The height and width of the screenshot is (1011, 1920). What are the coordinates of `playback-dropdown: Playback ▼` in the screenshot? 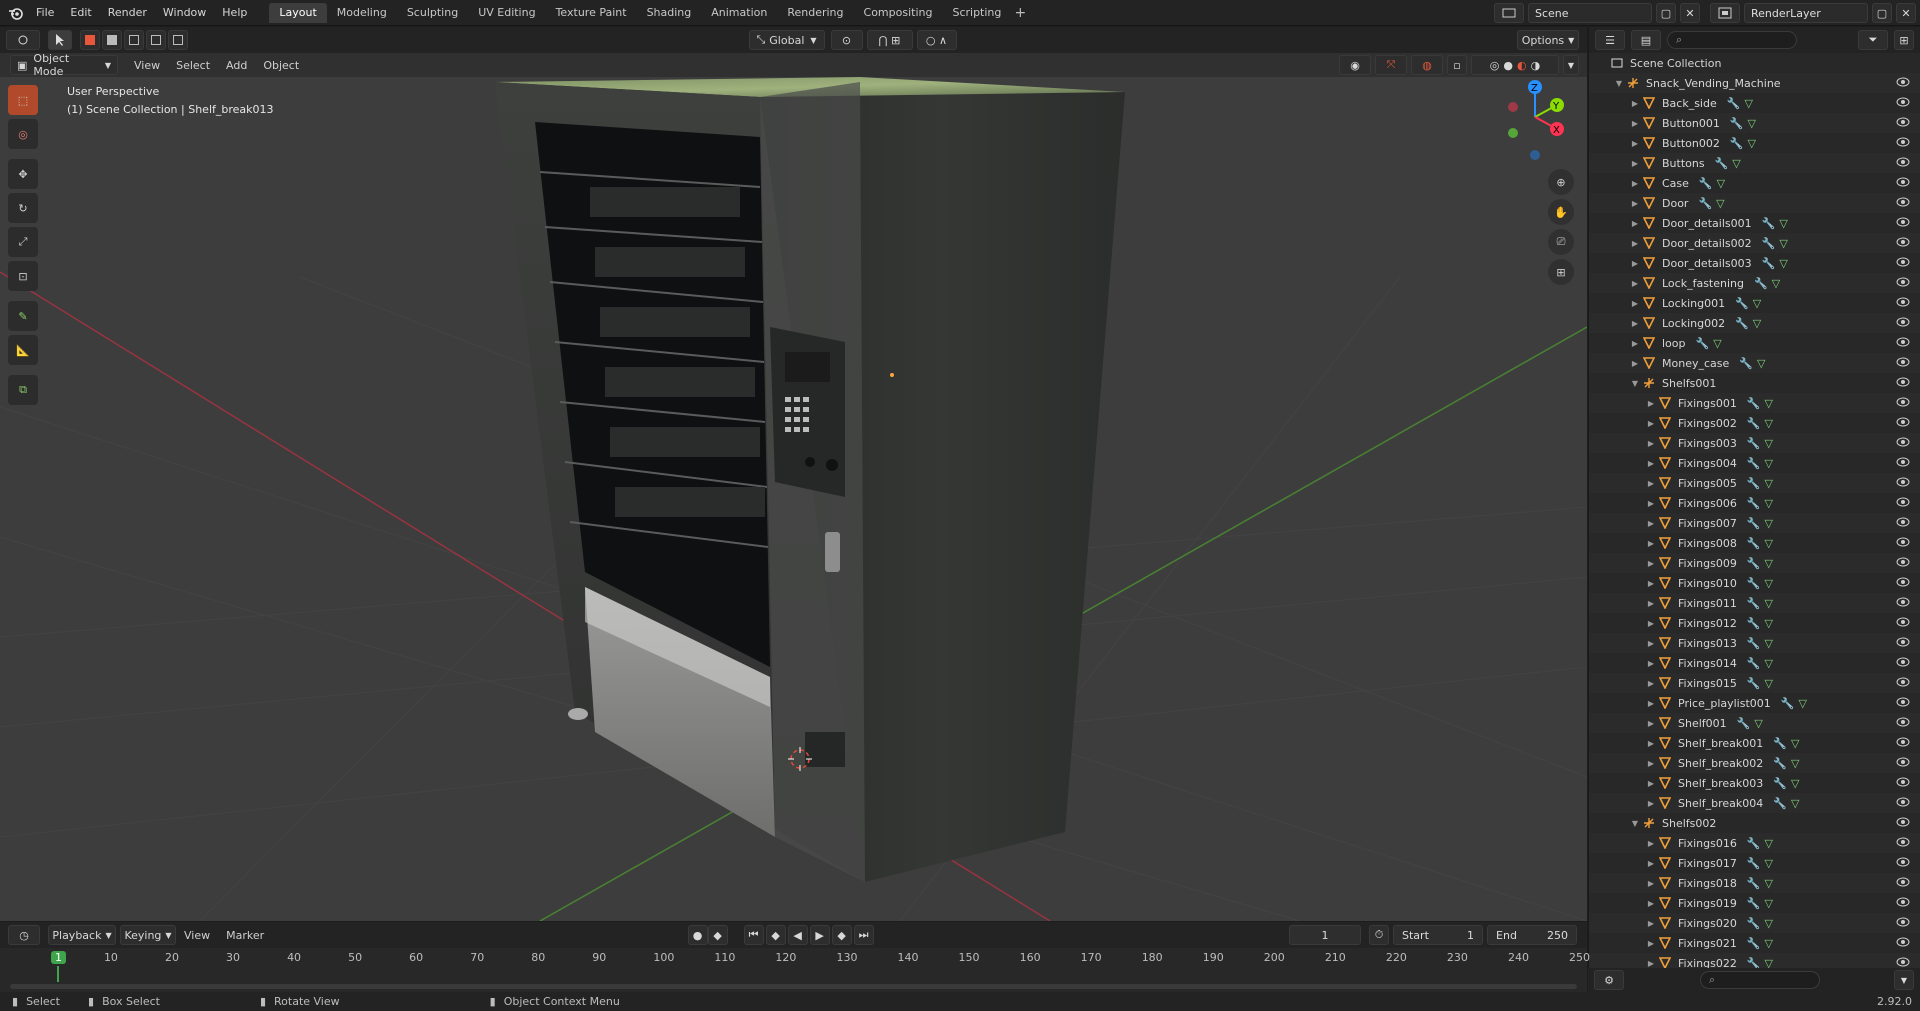 It's located at (82, 935).